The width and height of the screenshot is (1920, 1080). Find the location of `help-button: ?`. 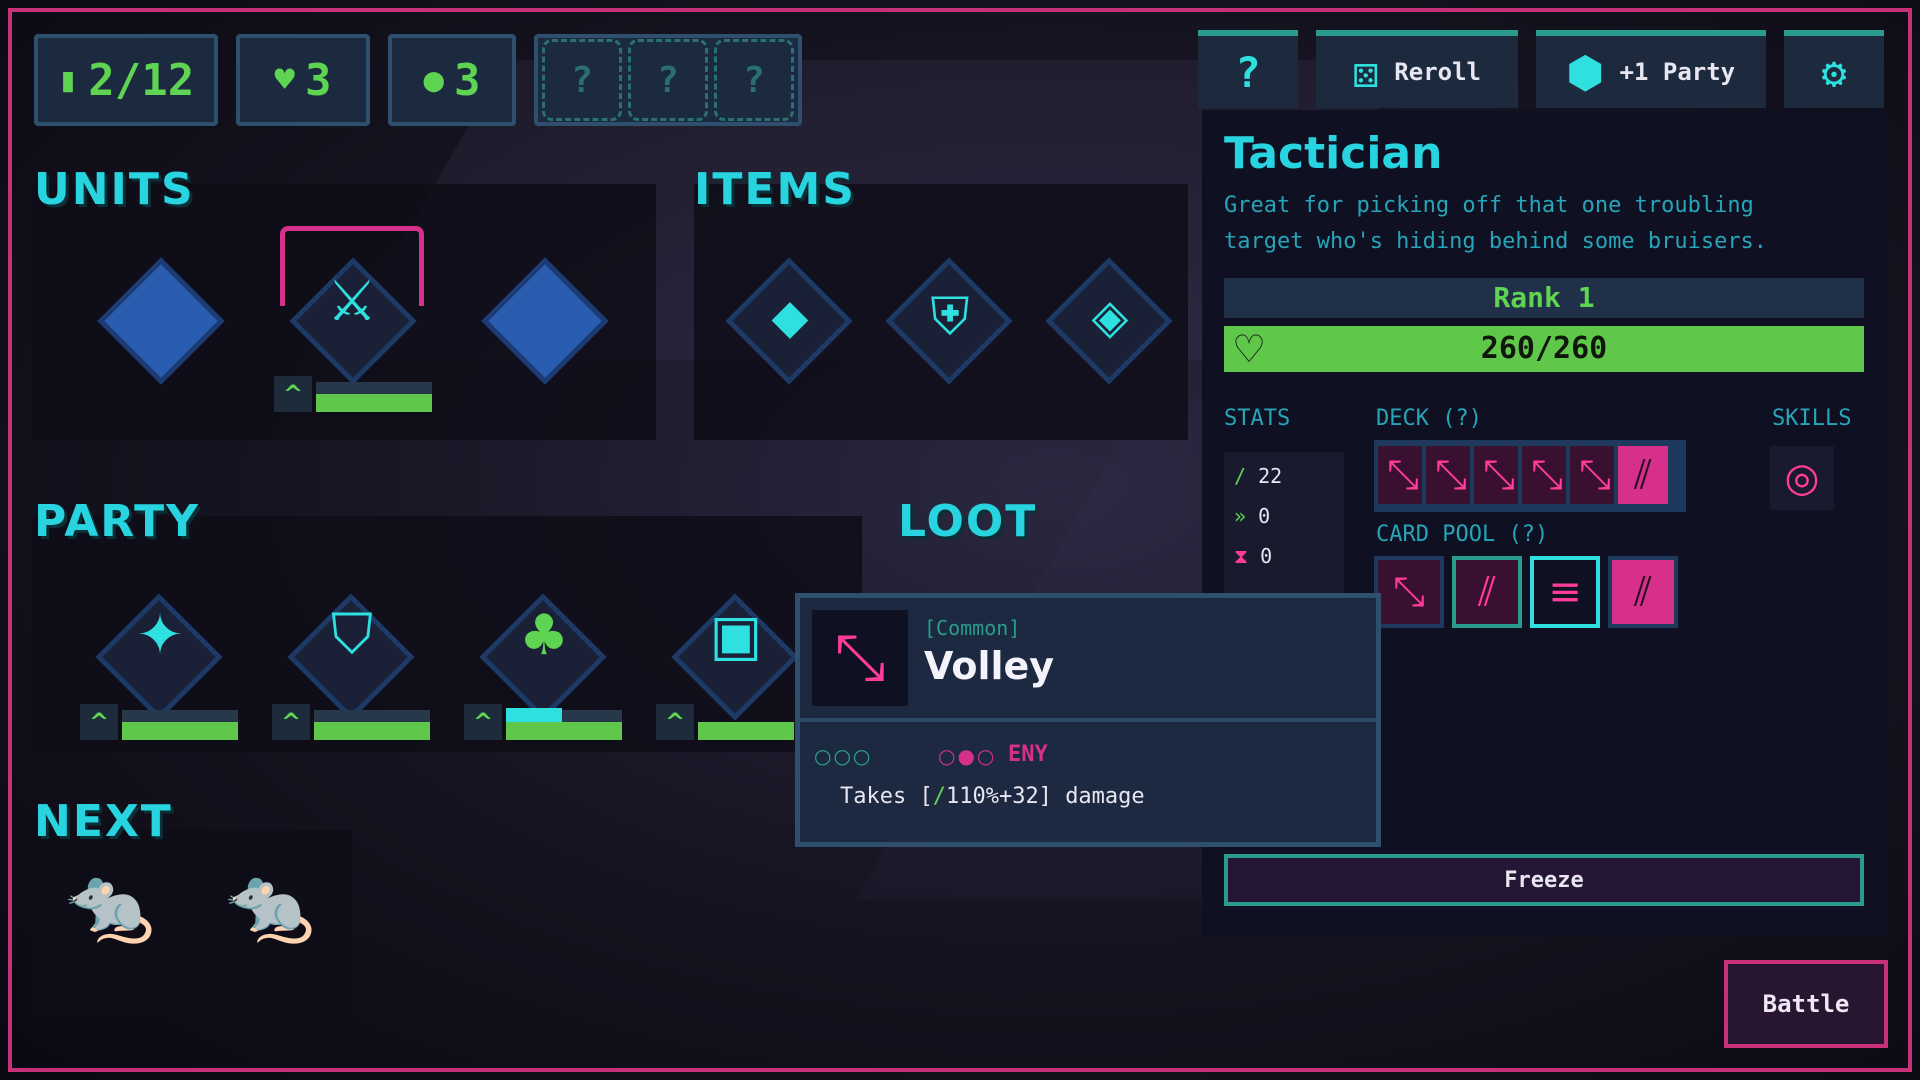

help-button: ? is located at coordinates (1248, 69).